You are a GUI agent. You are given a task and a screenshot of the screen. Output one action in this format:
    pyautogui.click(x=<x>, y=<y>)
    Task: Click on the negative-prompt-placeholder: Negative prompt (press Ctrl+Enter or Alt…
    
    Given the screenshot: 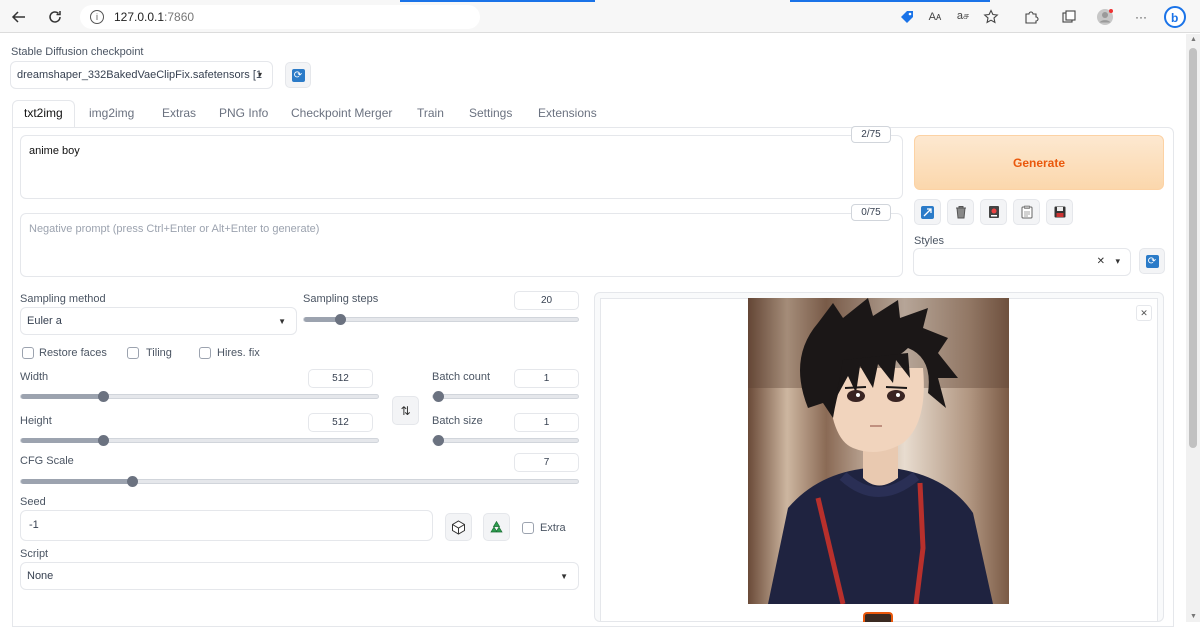 What is the action you would take?
    pyautogui.click(x=174, y=229)
    